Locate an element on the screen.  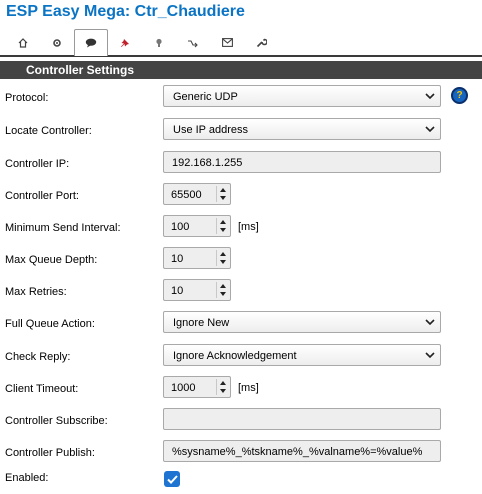
pushpin-icon is located at coordinates (125, 42).